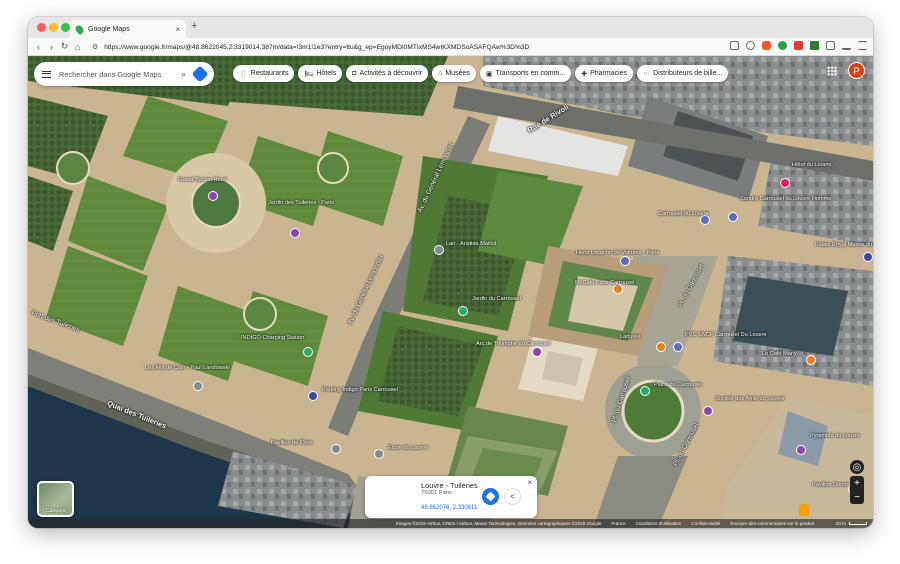 Image resolution: width=900 pixels, height=564 pixels. What do you see at coordinates (320, 73) in the screenshot?
I see `chip-hotel: 🛏 Hôtels` at bounding box center [320, 73].